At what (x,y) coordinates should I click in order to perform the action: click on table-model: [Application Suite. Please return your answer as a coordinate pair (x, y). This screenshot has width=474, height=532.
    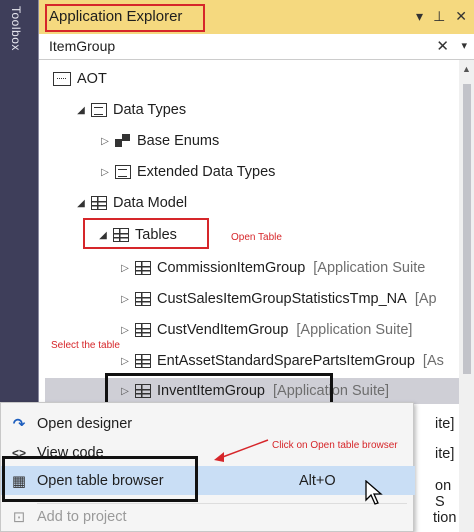
    Looking at the image, I should click on (369, 268).